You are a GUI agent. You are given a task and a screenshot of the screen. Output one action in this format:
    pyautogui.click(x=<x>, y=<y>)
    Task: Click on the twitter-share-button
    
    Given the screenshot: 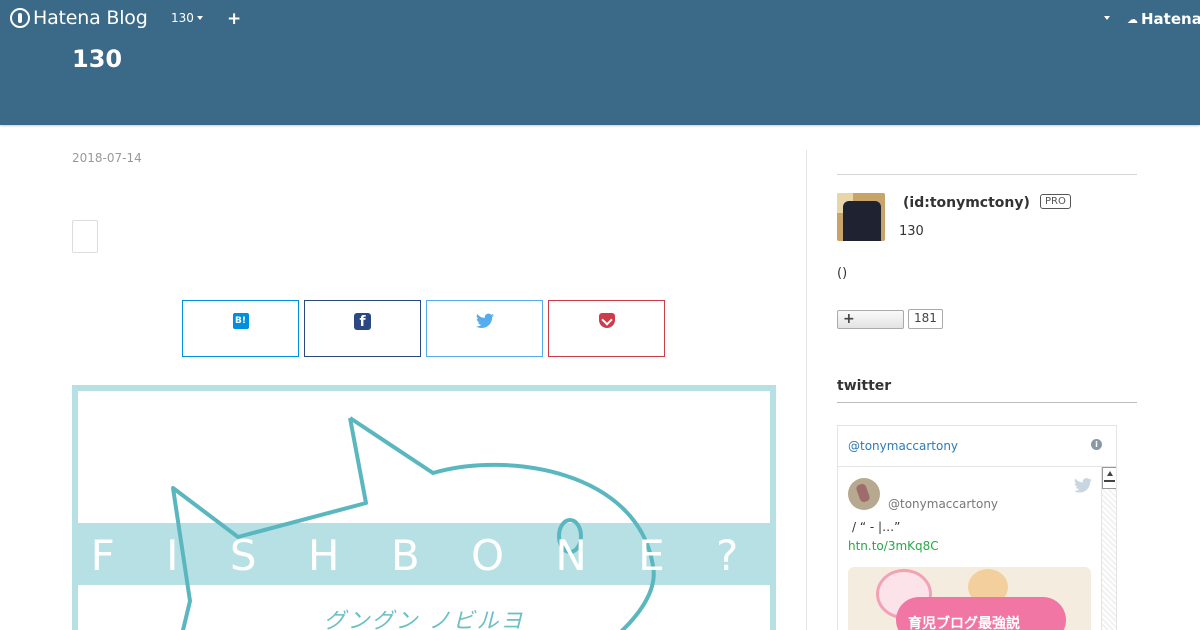 What is the action you would take?
    pyautogui.click(x=484, y=328)
    